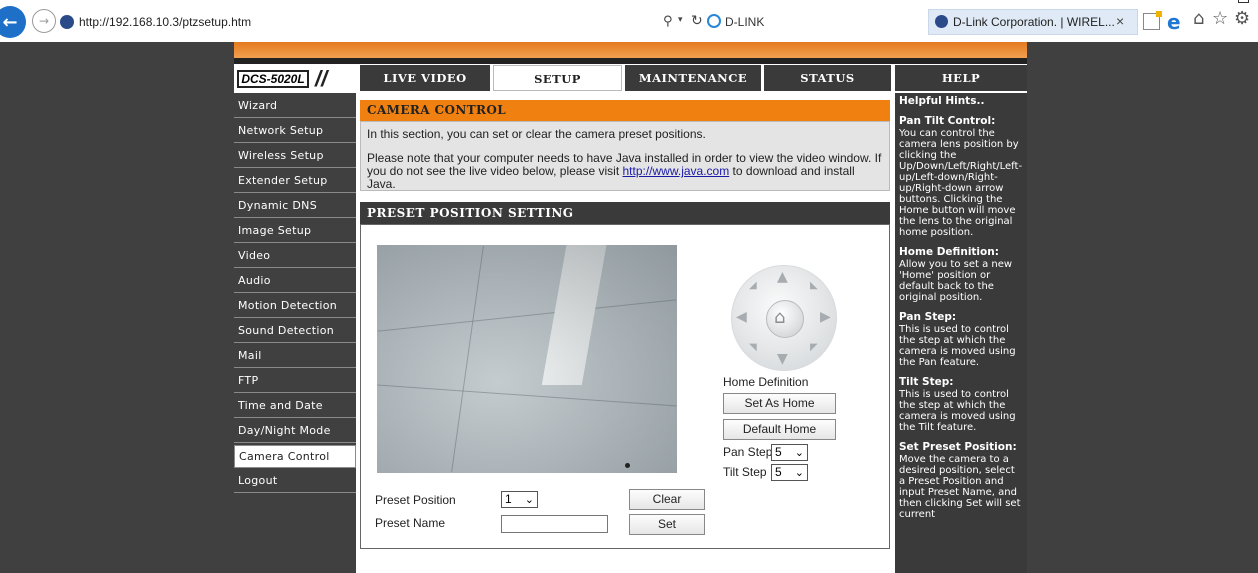  I want to click on home-definition-label: Home Definition, so click(766, 382).